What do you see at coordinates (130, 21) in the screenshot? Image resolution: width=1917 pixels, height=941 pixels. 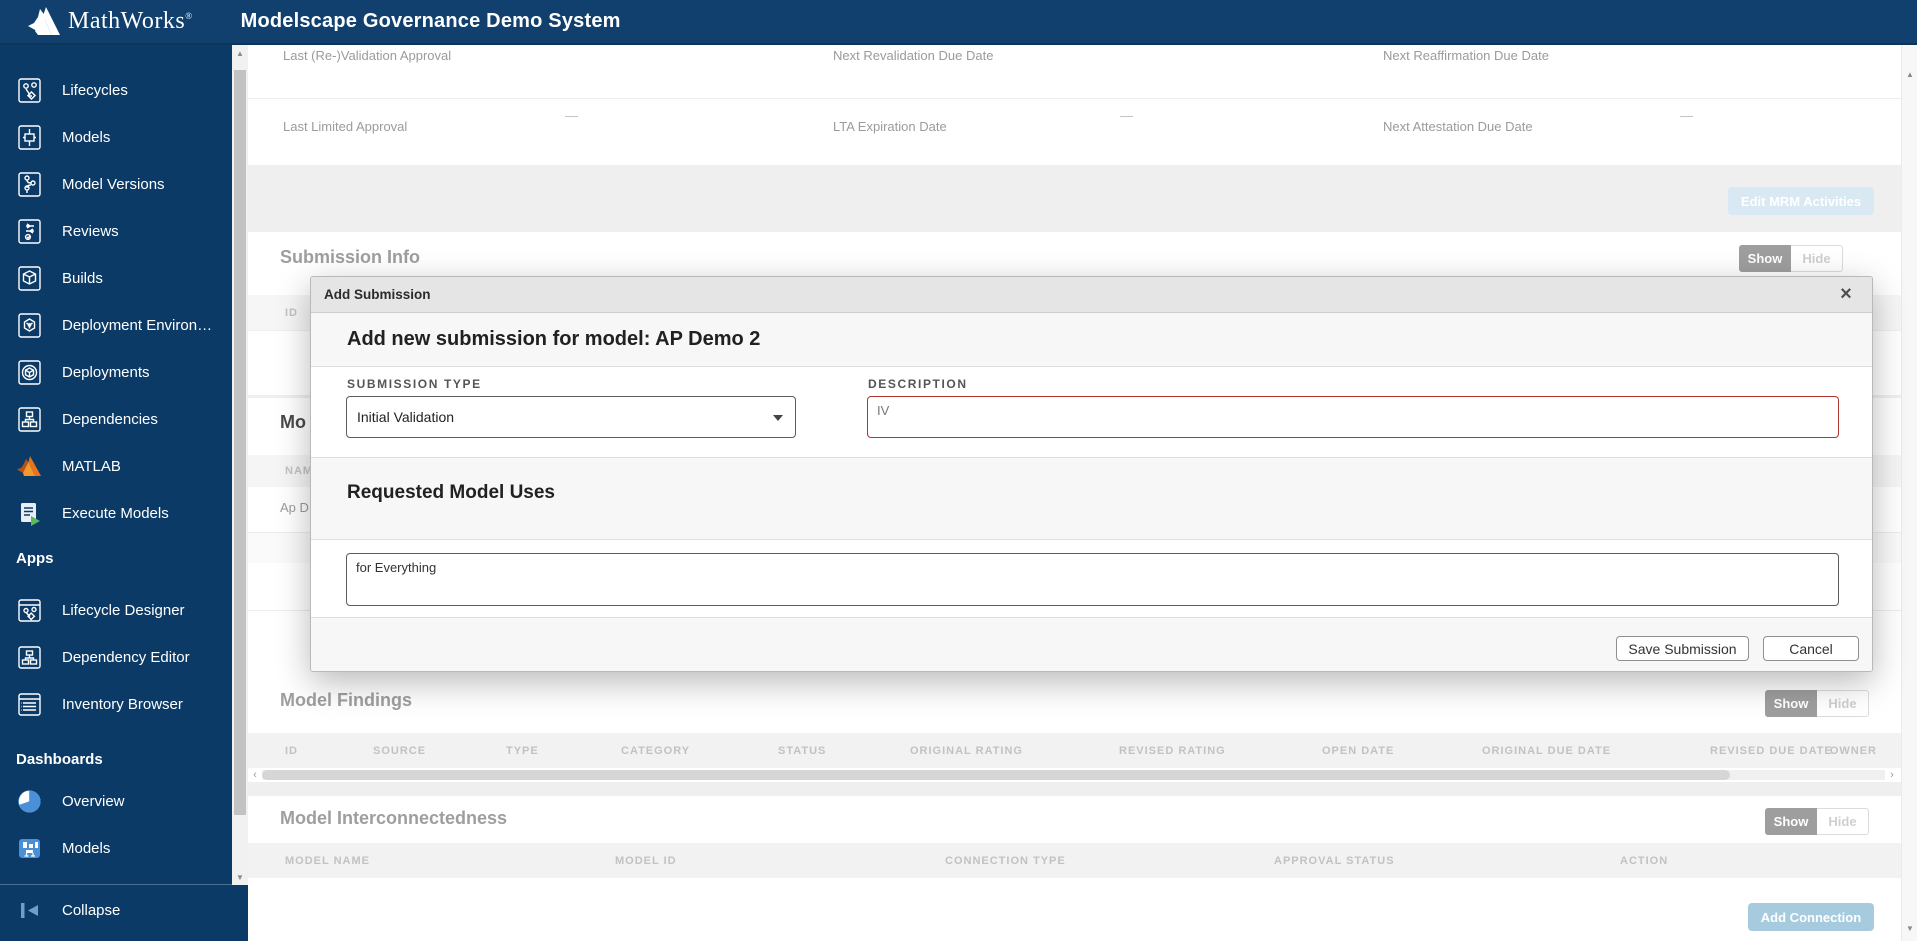 I see `brand-text: MathWorks®` at bounding box center [130, 21].